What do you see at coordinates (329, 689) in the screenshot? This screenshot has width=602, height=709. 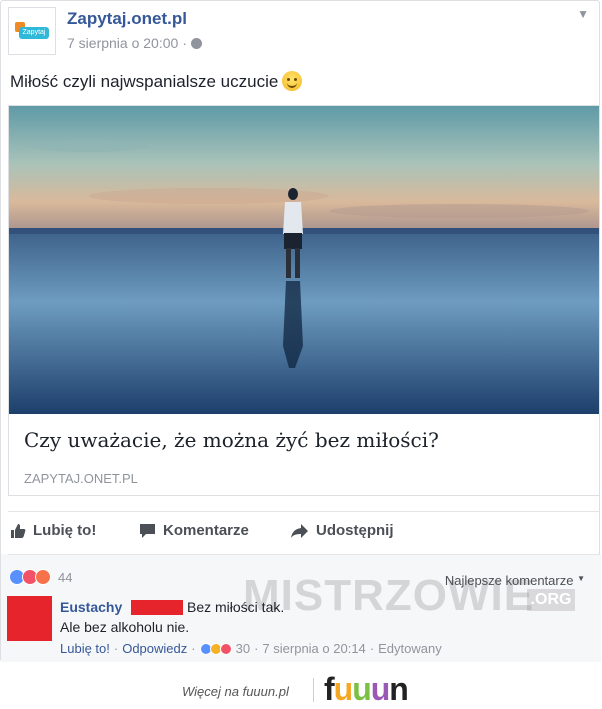 I see `logo-letter: f` at bounding box center [329, 689].